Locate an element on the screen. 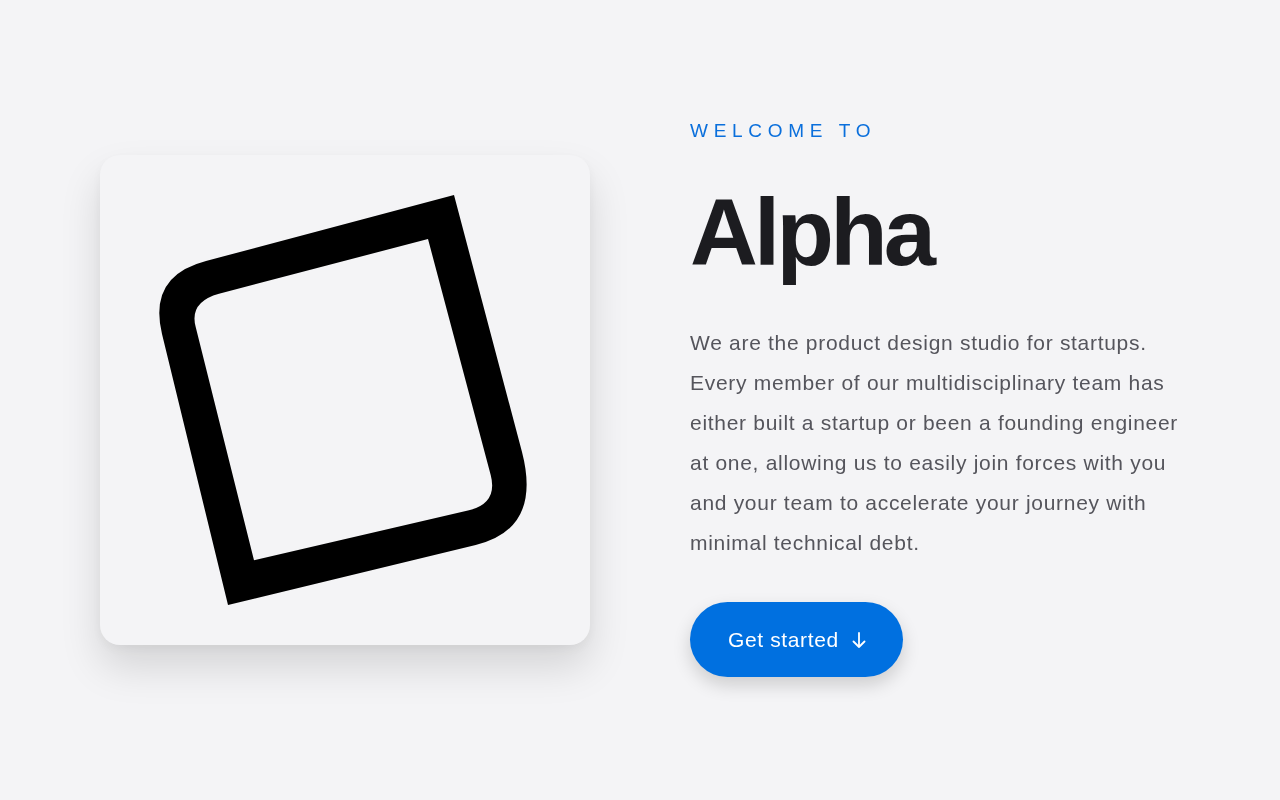  hero-title: Alpha is located at coordinates (812, 232).